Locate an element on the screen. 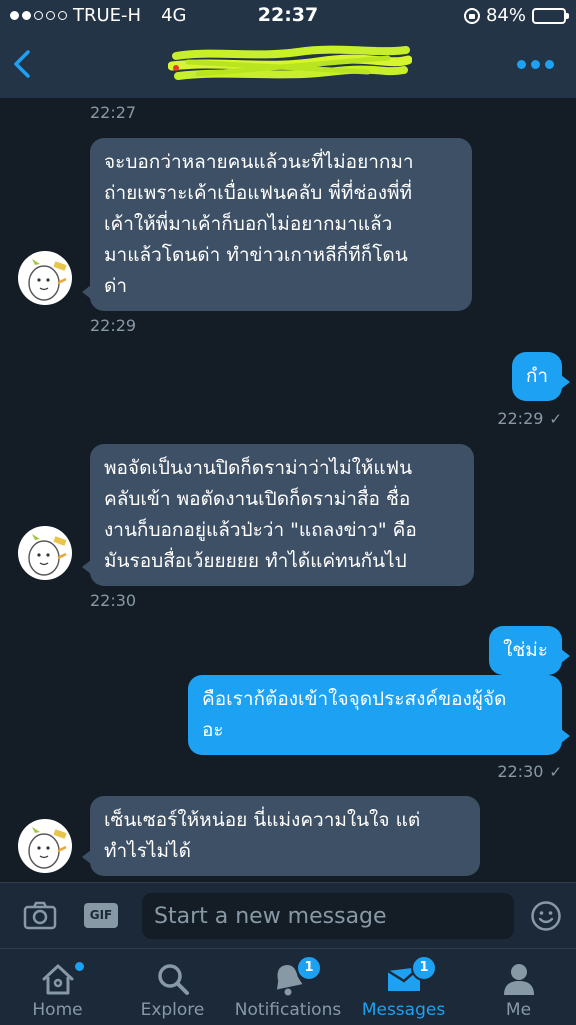 The height and width of the screenshot is (1025, 576). message-line: คลับเข้า พอตัดงานเปิดก็ดราม่าสื่อ ชื่อ is located at coordinates (257, 499).